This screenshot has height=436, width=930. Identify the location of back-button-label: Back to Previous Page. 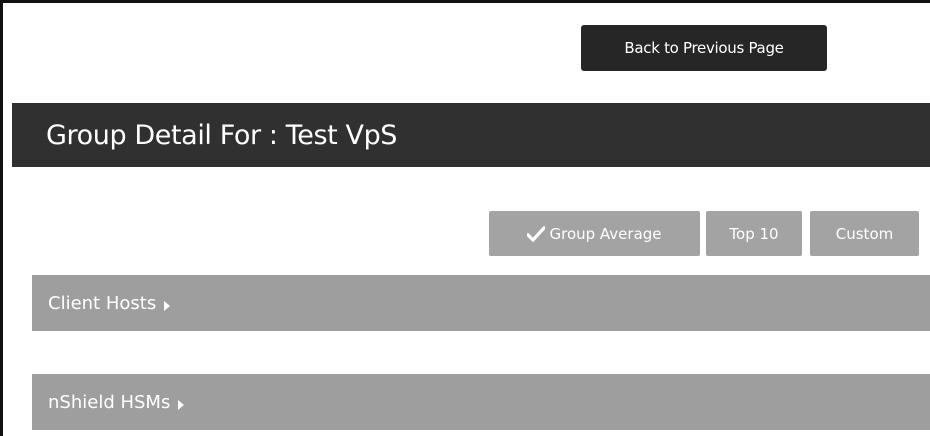
(704, 48).